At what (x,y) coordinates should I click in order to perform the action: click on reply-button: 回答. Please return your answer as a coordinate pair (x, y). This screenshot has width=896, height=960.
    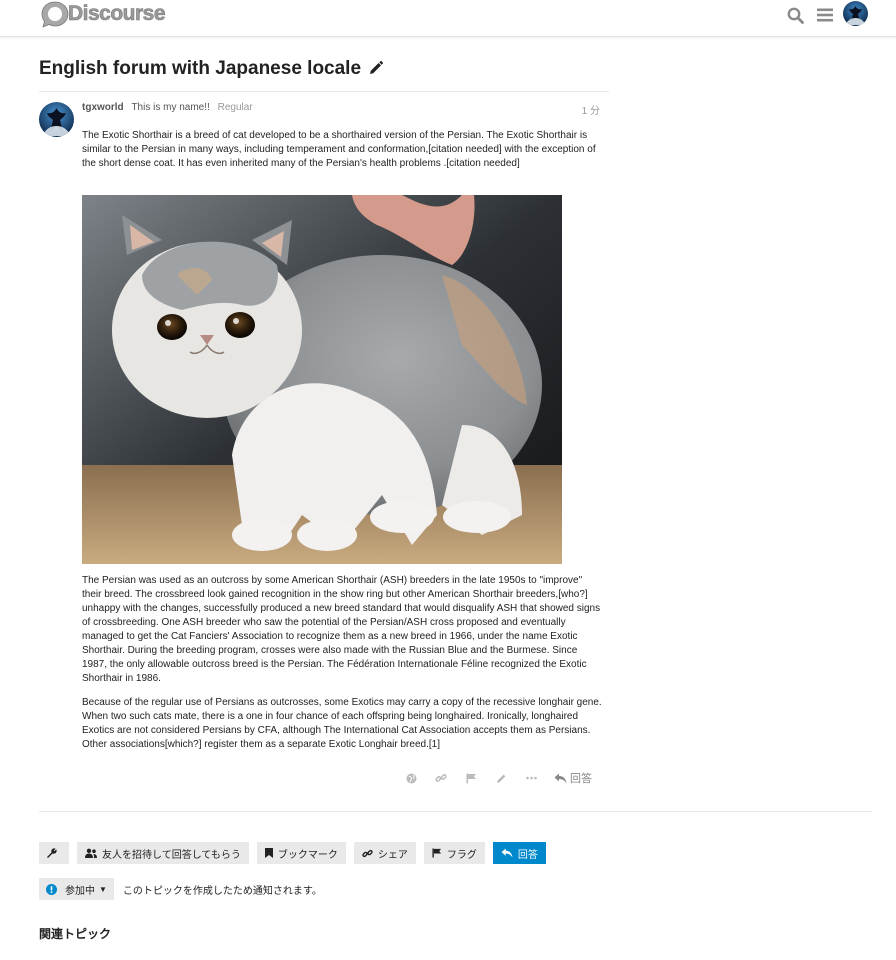
    Looking at the image, I should click on (519, 853).